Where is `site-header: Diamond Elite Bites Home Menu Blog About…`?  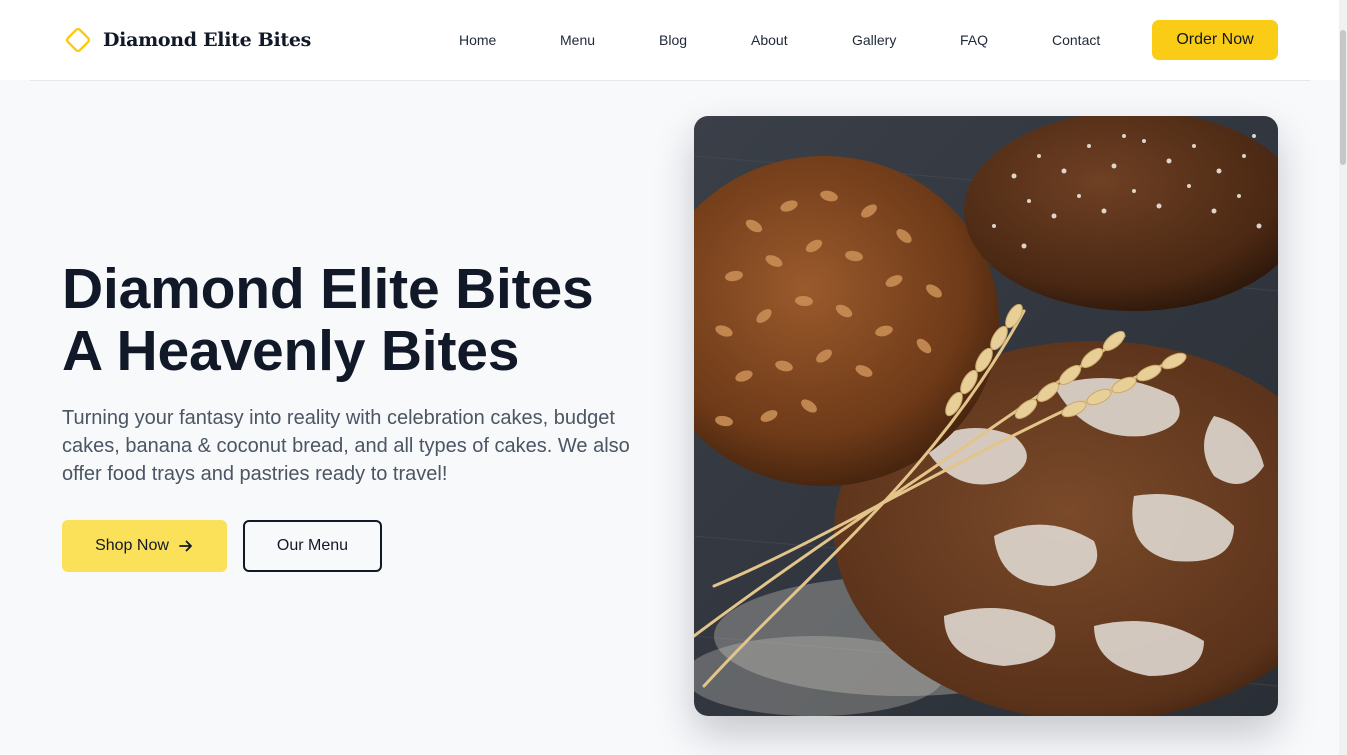 site-header: Diamond Elite Bites Home Menu Blog About… is located at coordinates (669, 40).